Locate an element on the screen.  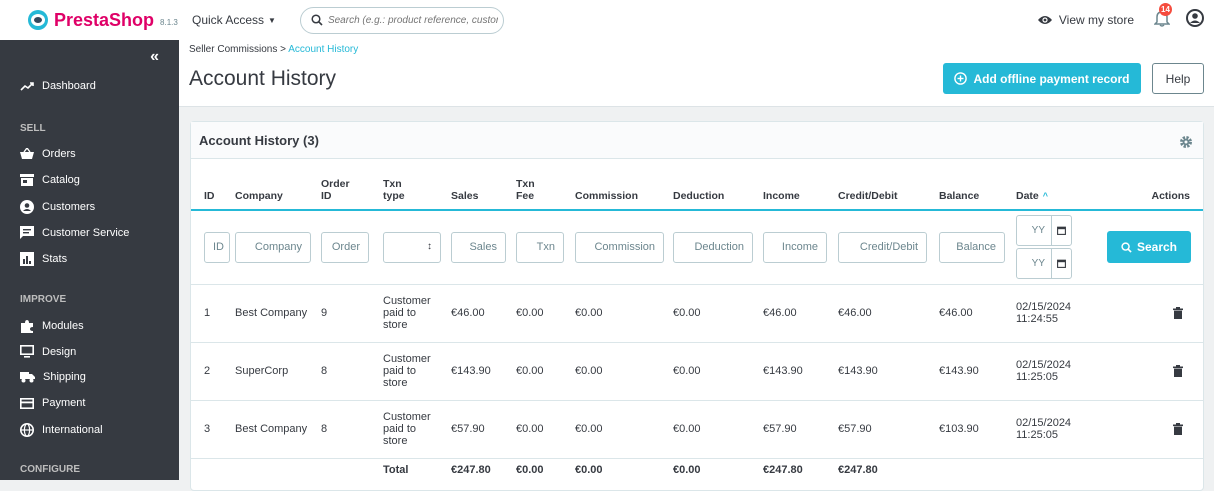
help-button: Help is located at coordinates (1178, 78).